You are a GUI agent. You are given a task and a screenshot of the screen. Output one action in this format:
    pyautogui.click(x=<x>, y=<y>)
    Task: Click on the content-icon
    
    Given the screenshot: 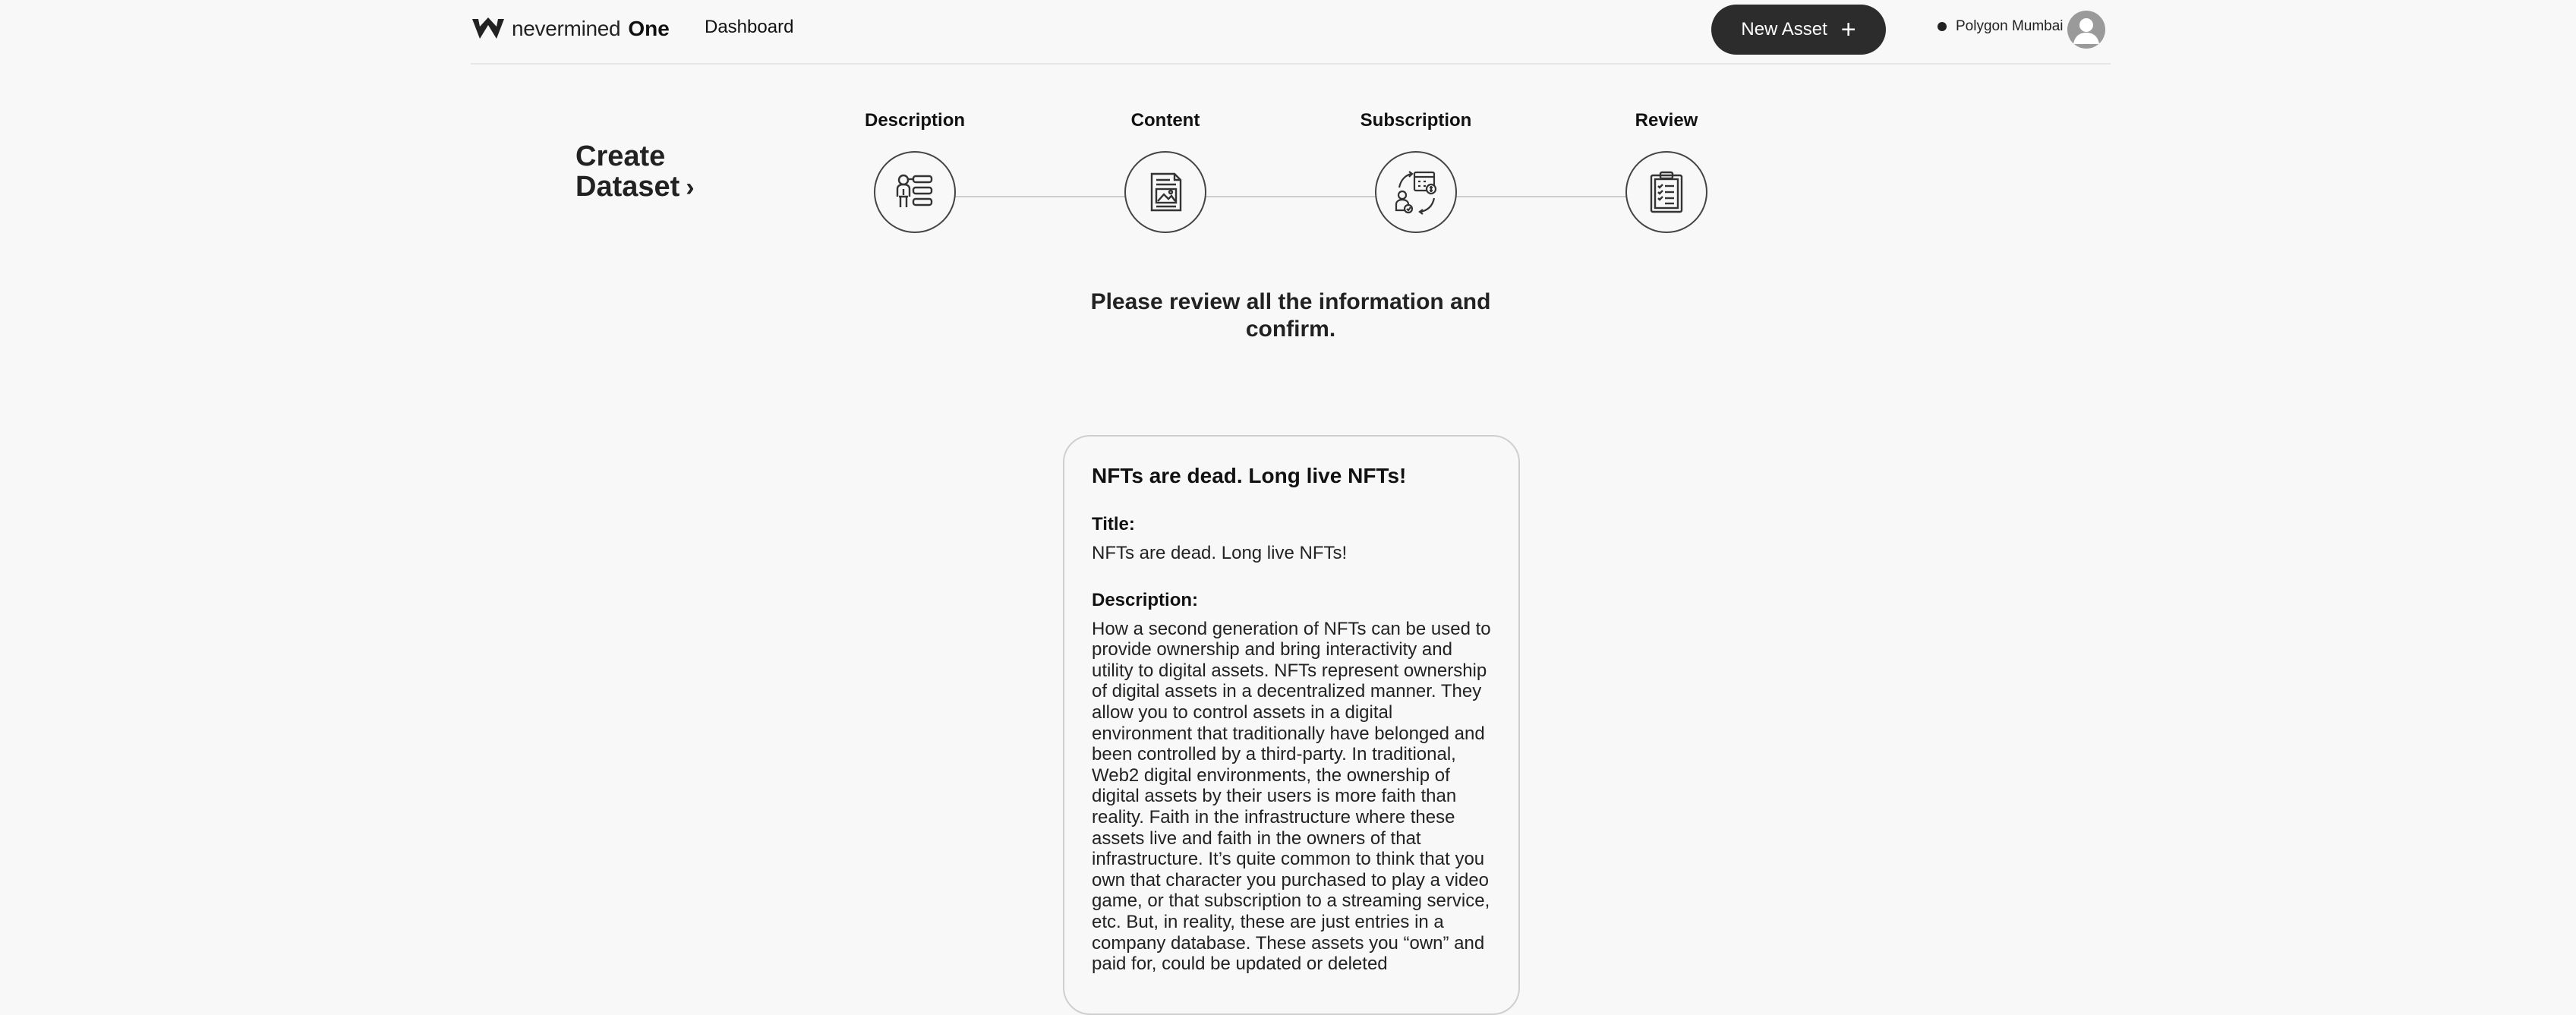 What is the action you would take?
    pyautogui.click(x=1166, y=192)
    